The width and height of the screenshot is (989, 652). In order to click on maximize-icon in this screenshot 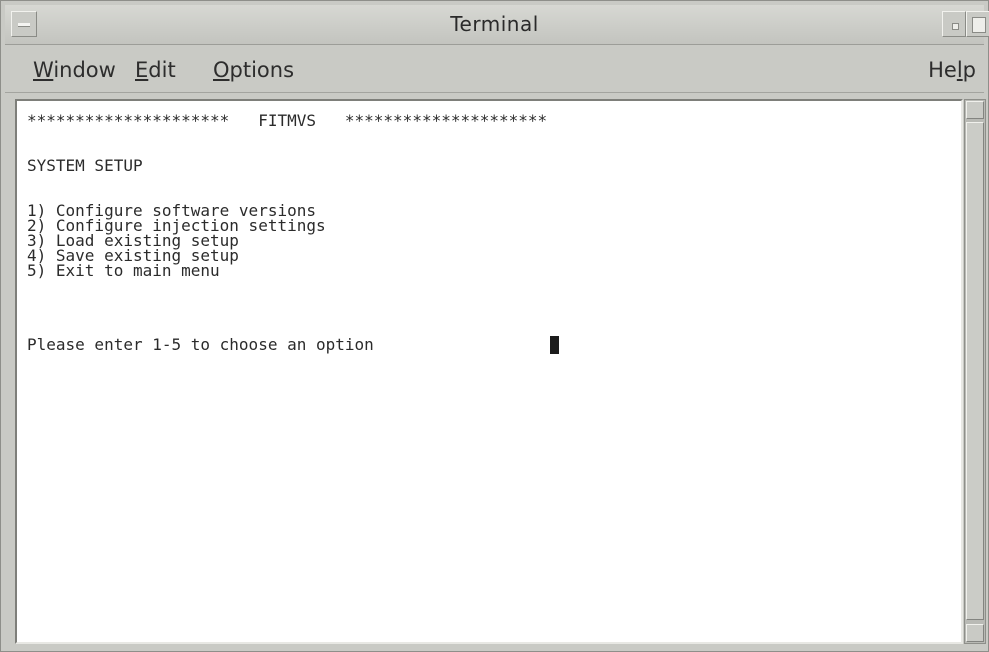, I will do `click(979, 25)`.